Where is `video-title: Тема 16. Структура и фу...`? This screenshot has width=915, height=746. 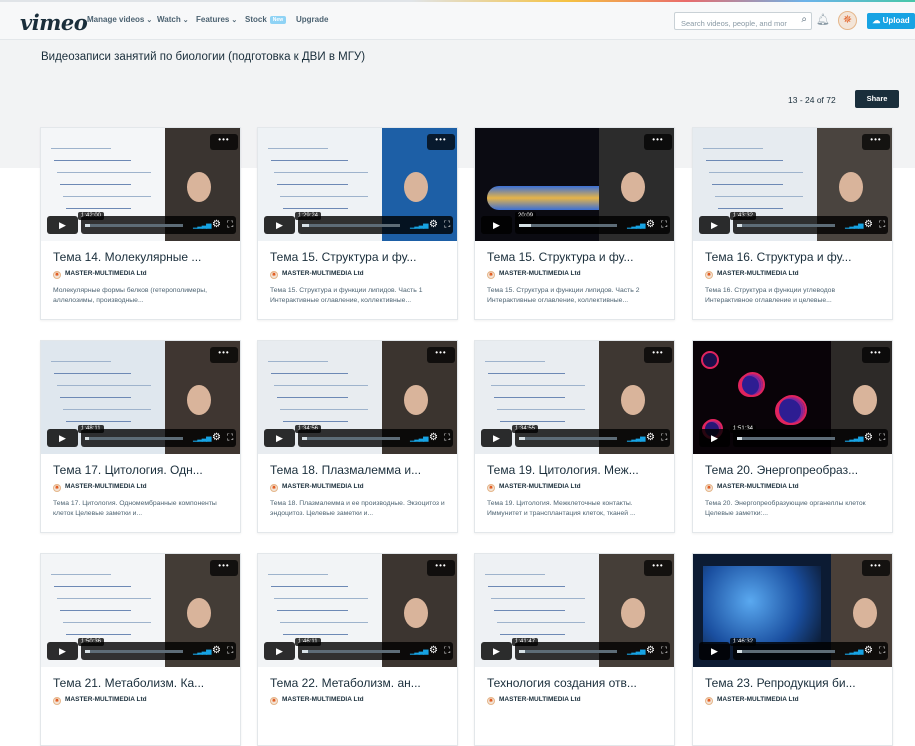 video-title: Тема 16. Структура и фу... is located at coordinates (795, 257).